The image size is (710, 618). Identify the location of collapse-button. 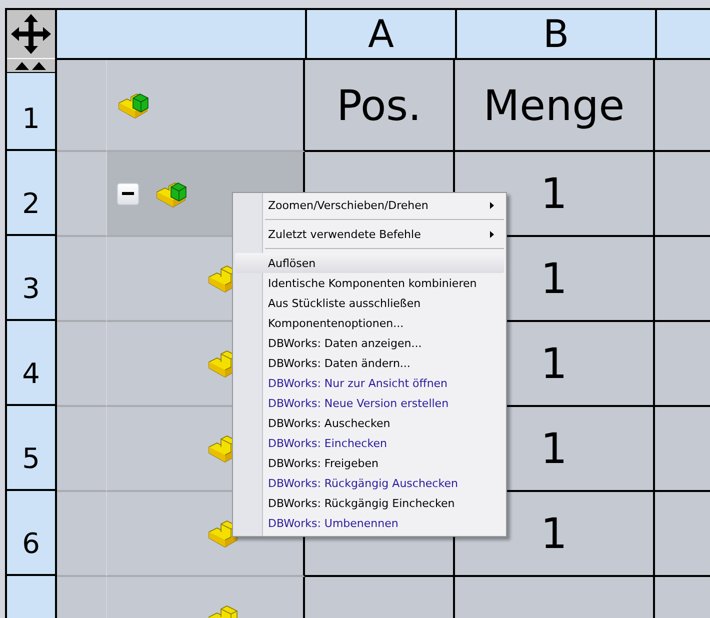
(31, 66).